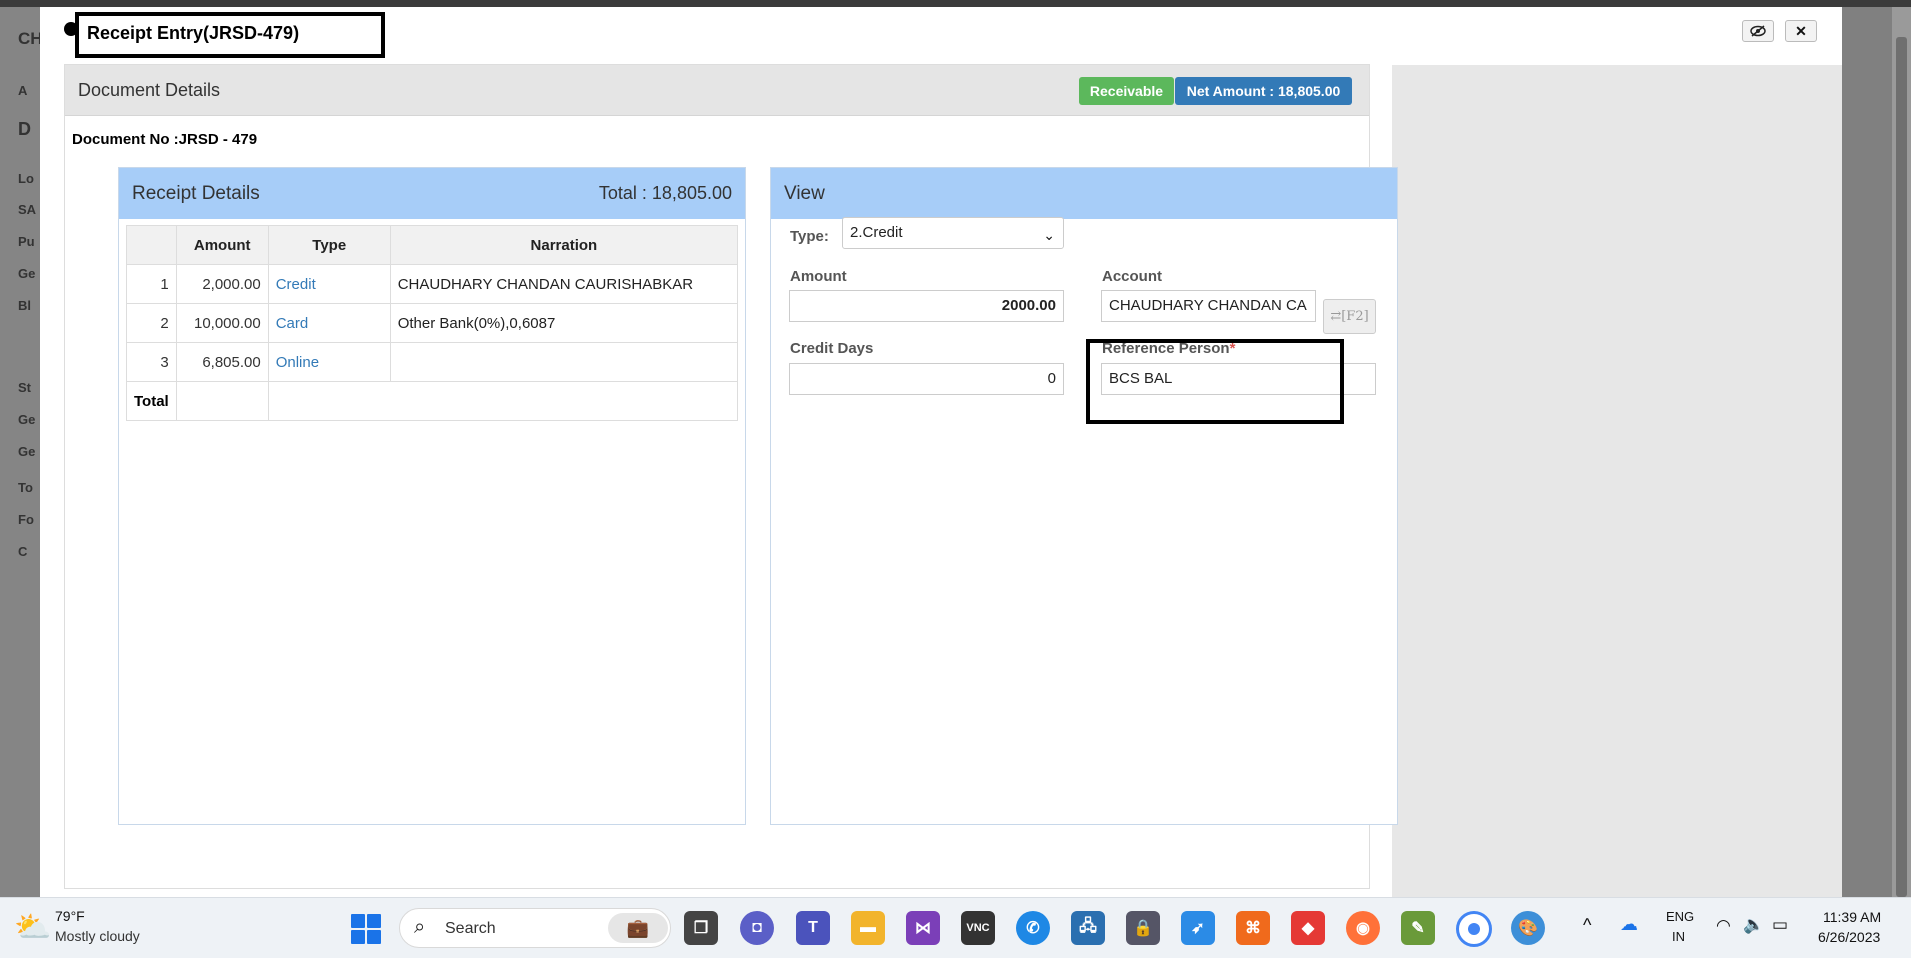 Image resolution: width=1911 pixels, height=958 pixels. I want to click on hide-toggle-button, so click(1758, 31).